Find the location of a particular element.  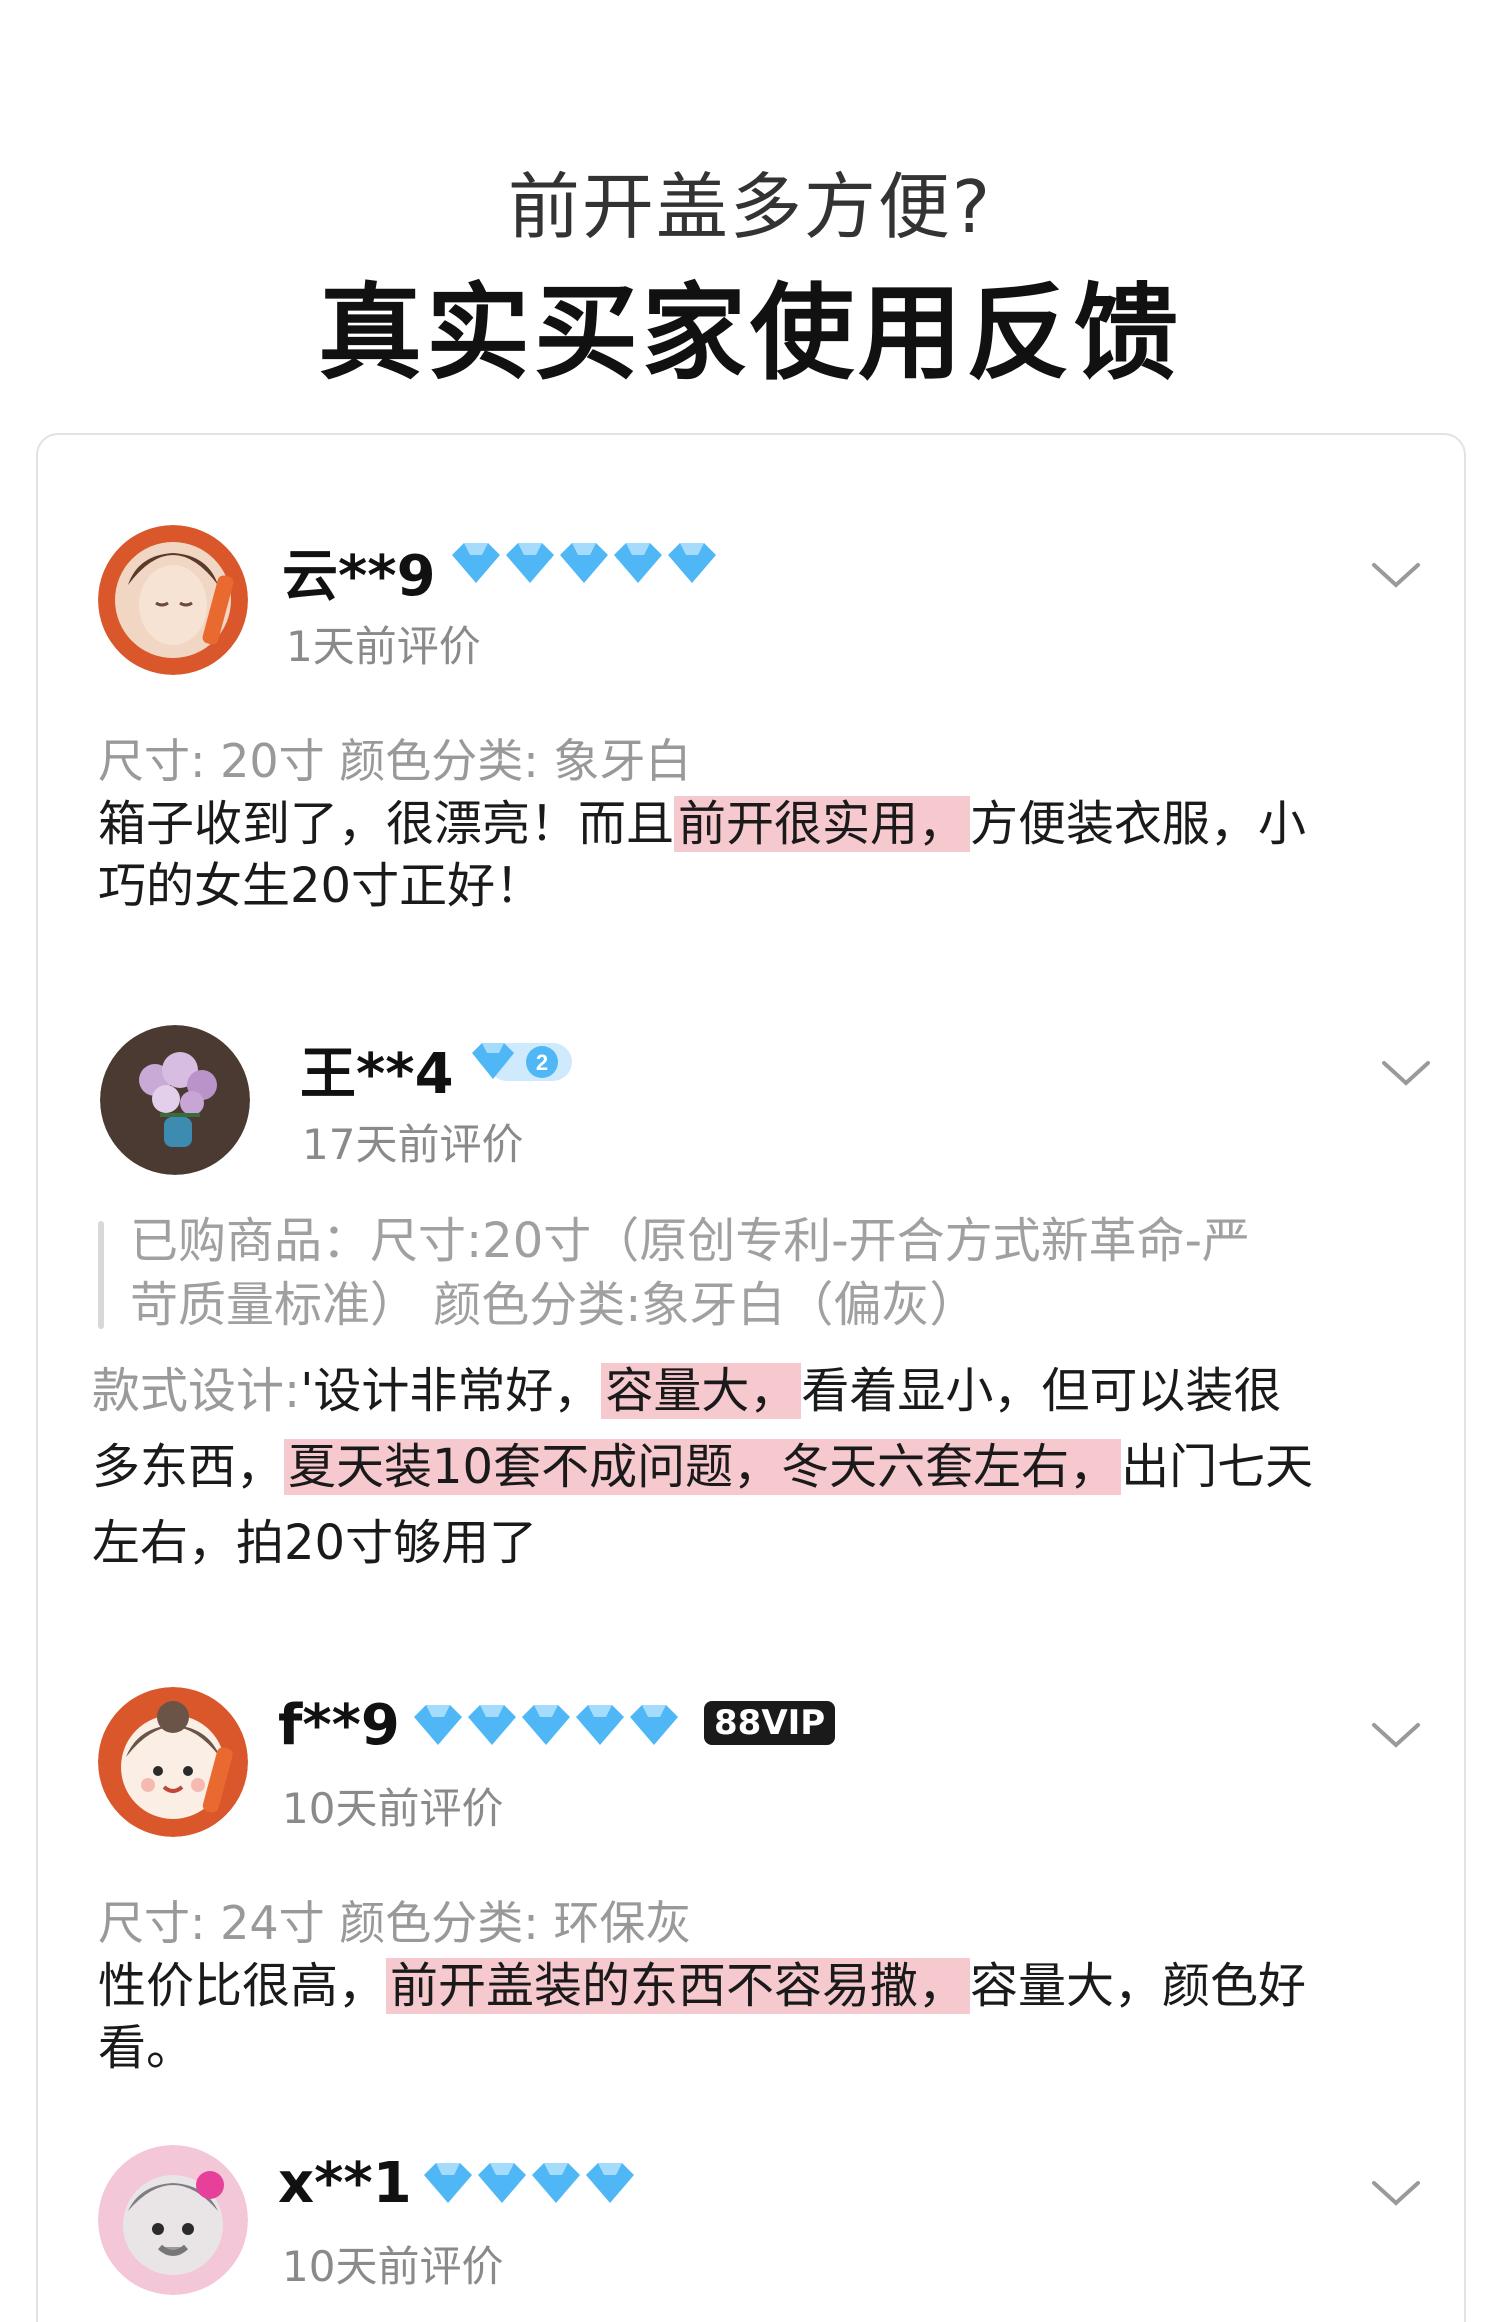

quote-bar is located at coordinates (101, 1275).